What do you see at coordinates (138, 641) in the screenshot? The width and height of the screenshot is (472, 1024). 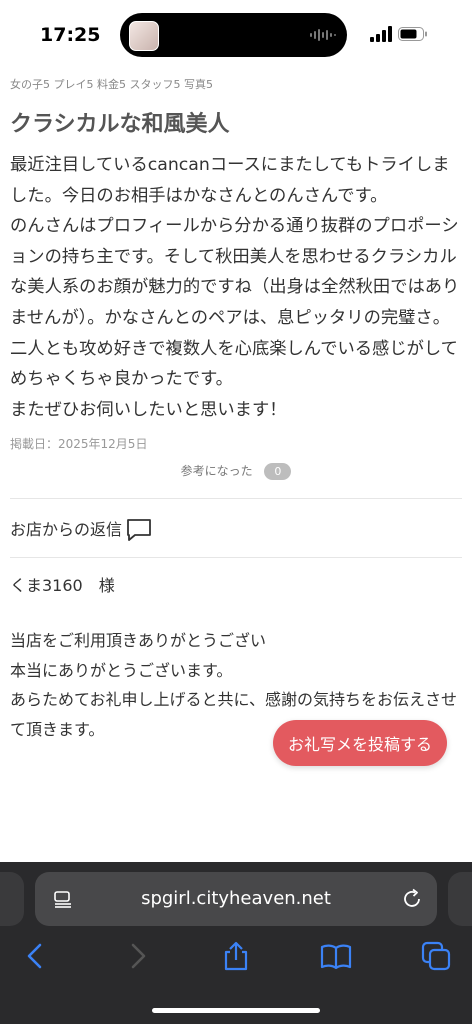 I see `reply-line: 当店をご利用頂きありがとうござい` at bounding box center [138, 641].